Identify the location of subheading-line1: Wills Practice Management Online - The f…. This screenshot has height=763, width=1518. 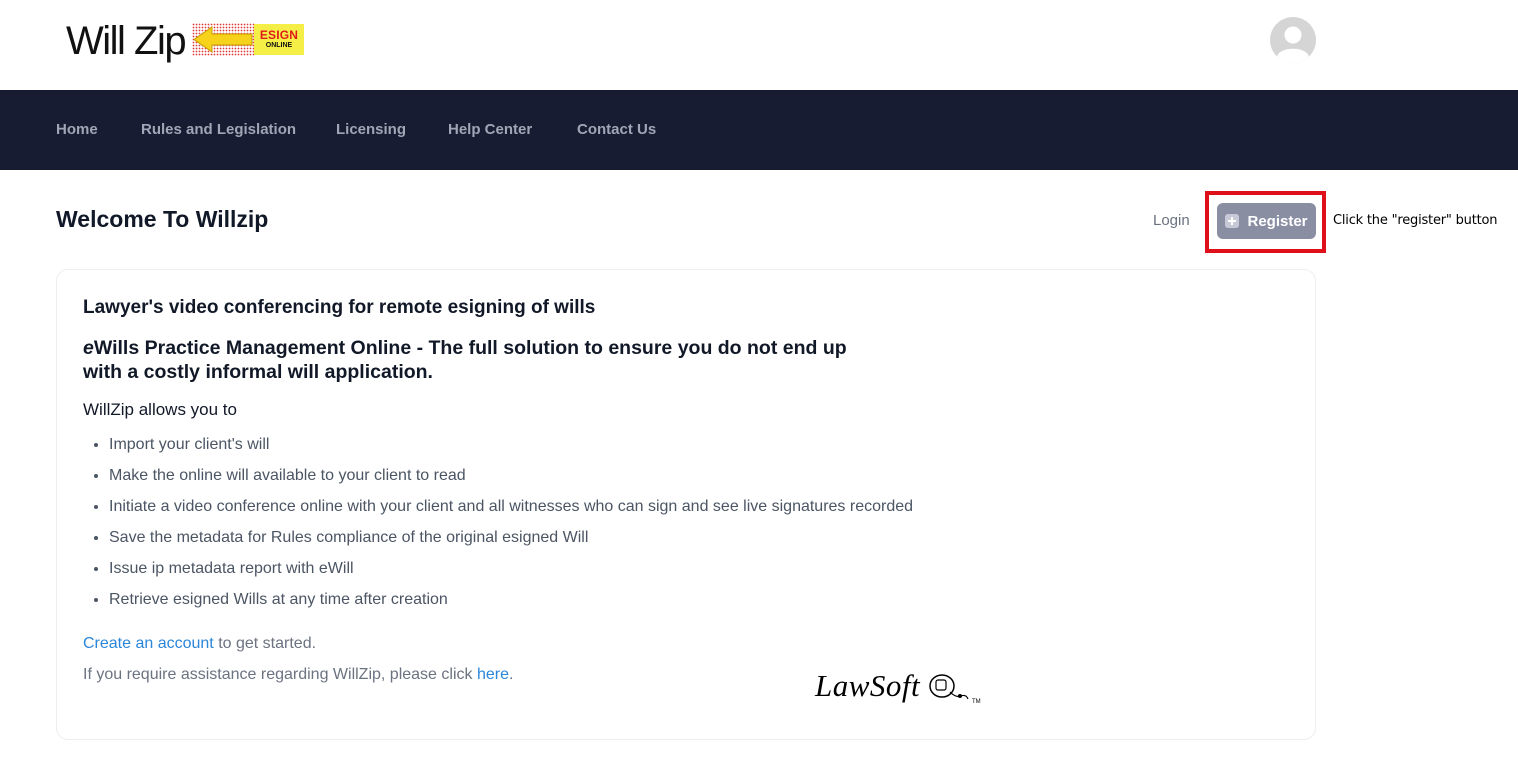
(470, 348).